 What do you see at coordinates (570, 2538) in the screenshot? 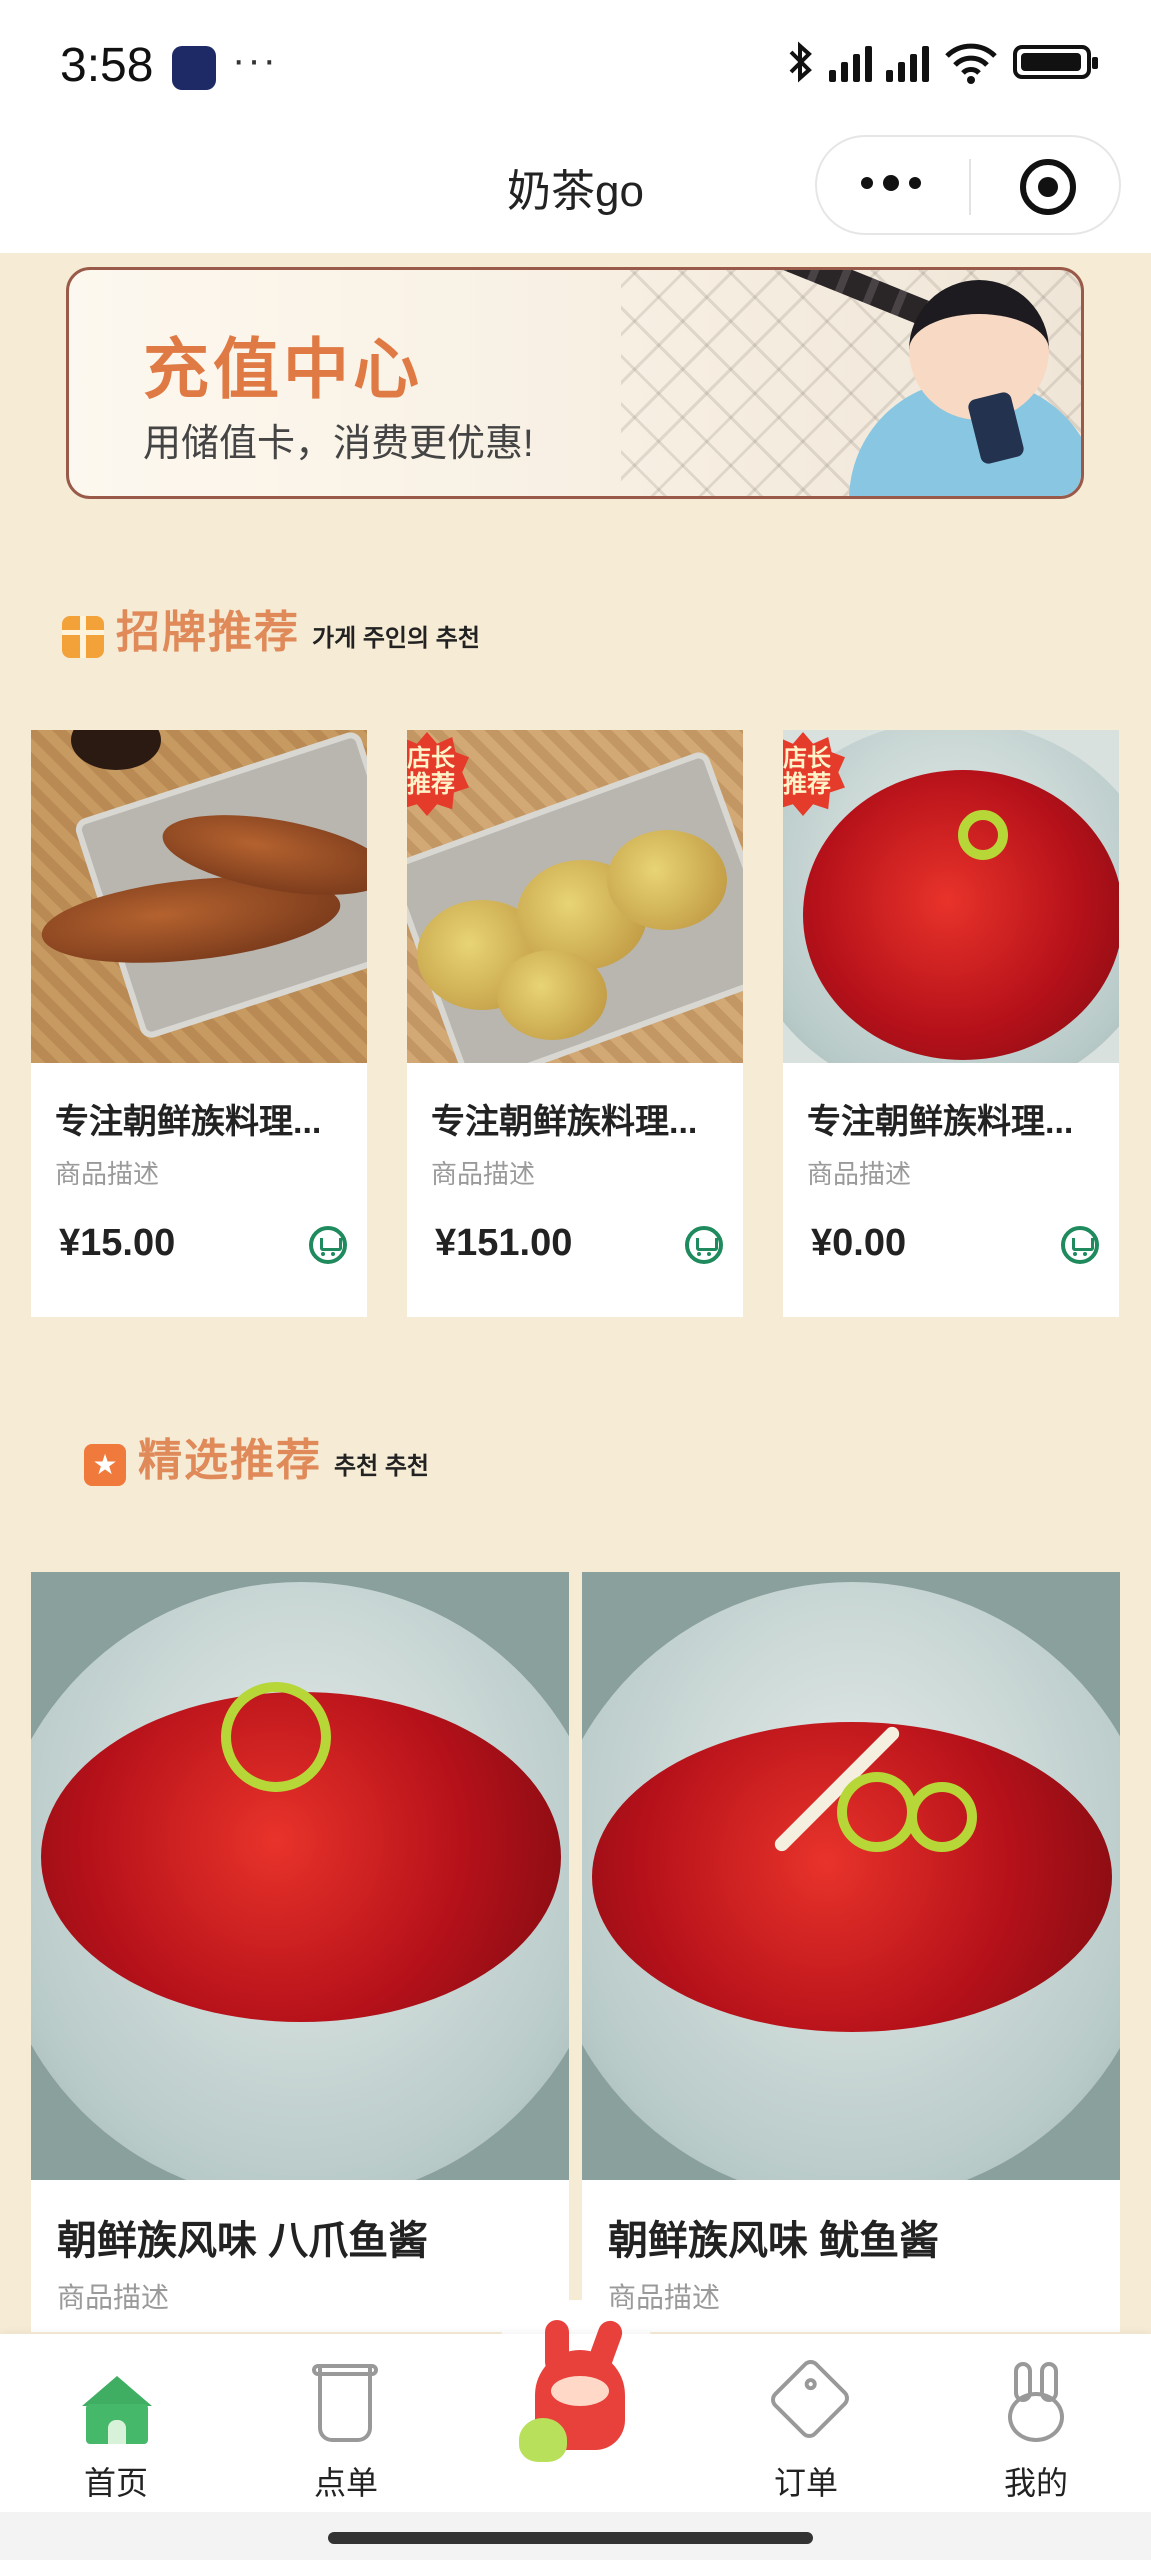
I see `home-indicator` at bounding box center [570, 2538].